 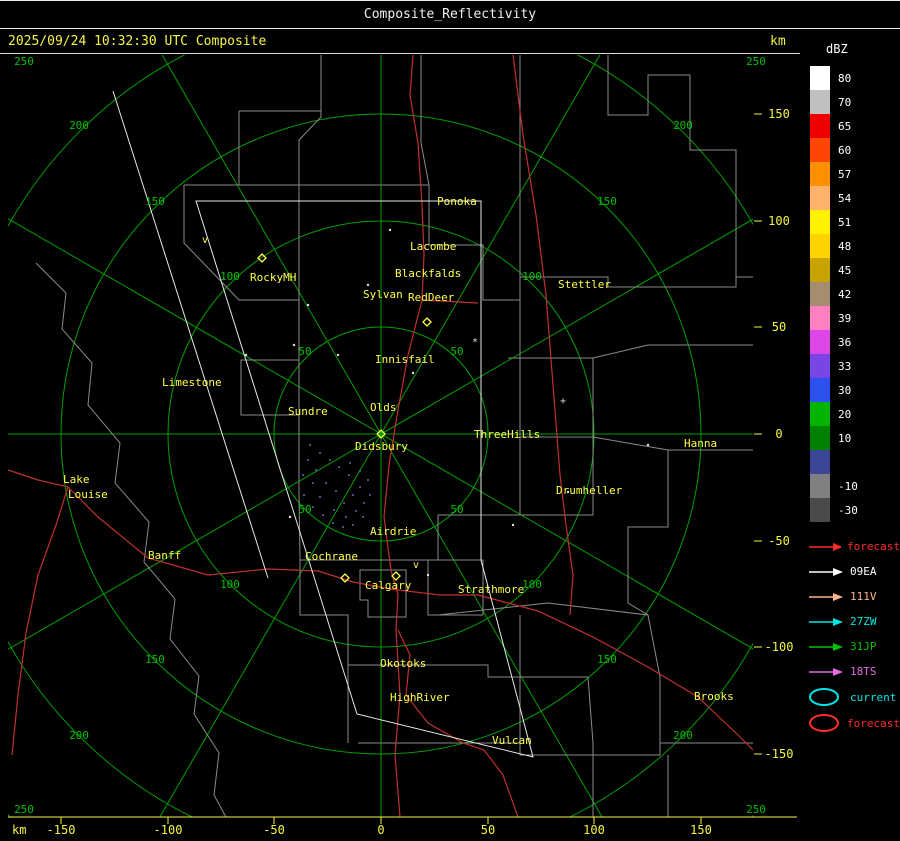 What do you see at coordinates (450, 14) in the screenshot?
I see `window-title-bar: Composite_Reflectivity` at bounding box center [450, 14].